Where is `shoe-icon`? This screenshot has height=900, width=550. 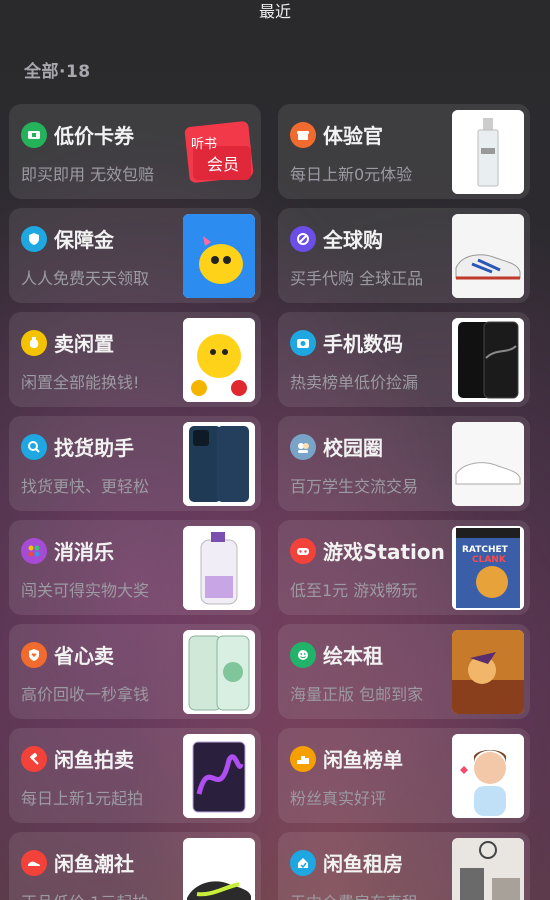 shoe-icon is located at coordinates (34, 863).